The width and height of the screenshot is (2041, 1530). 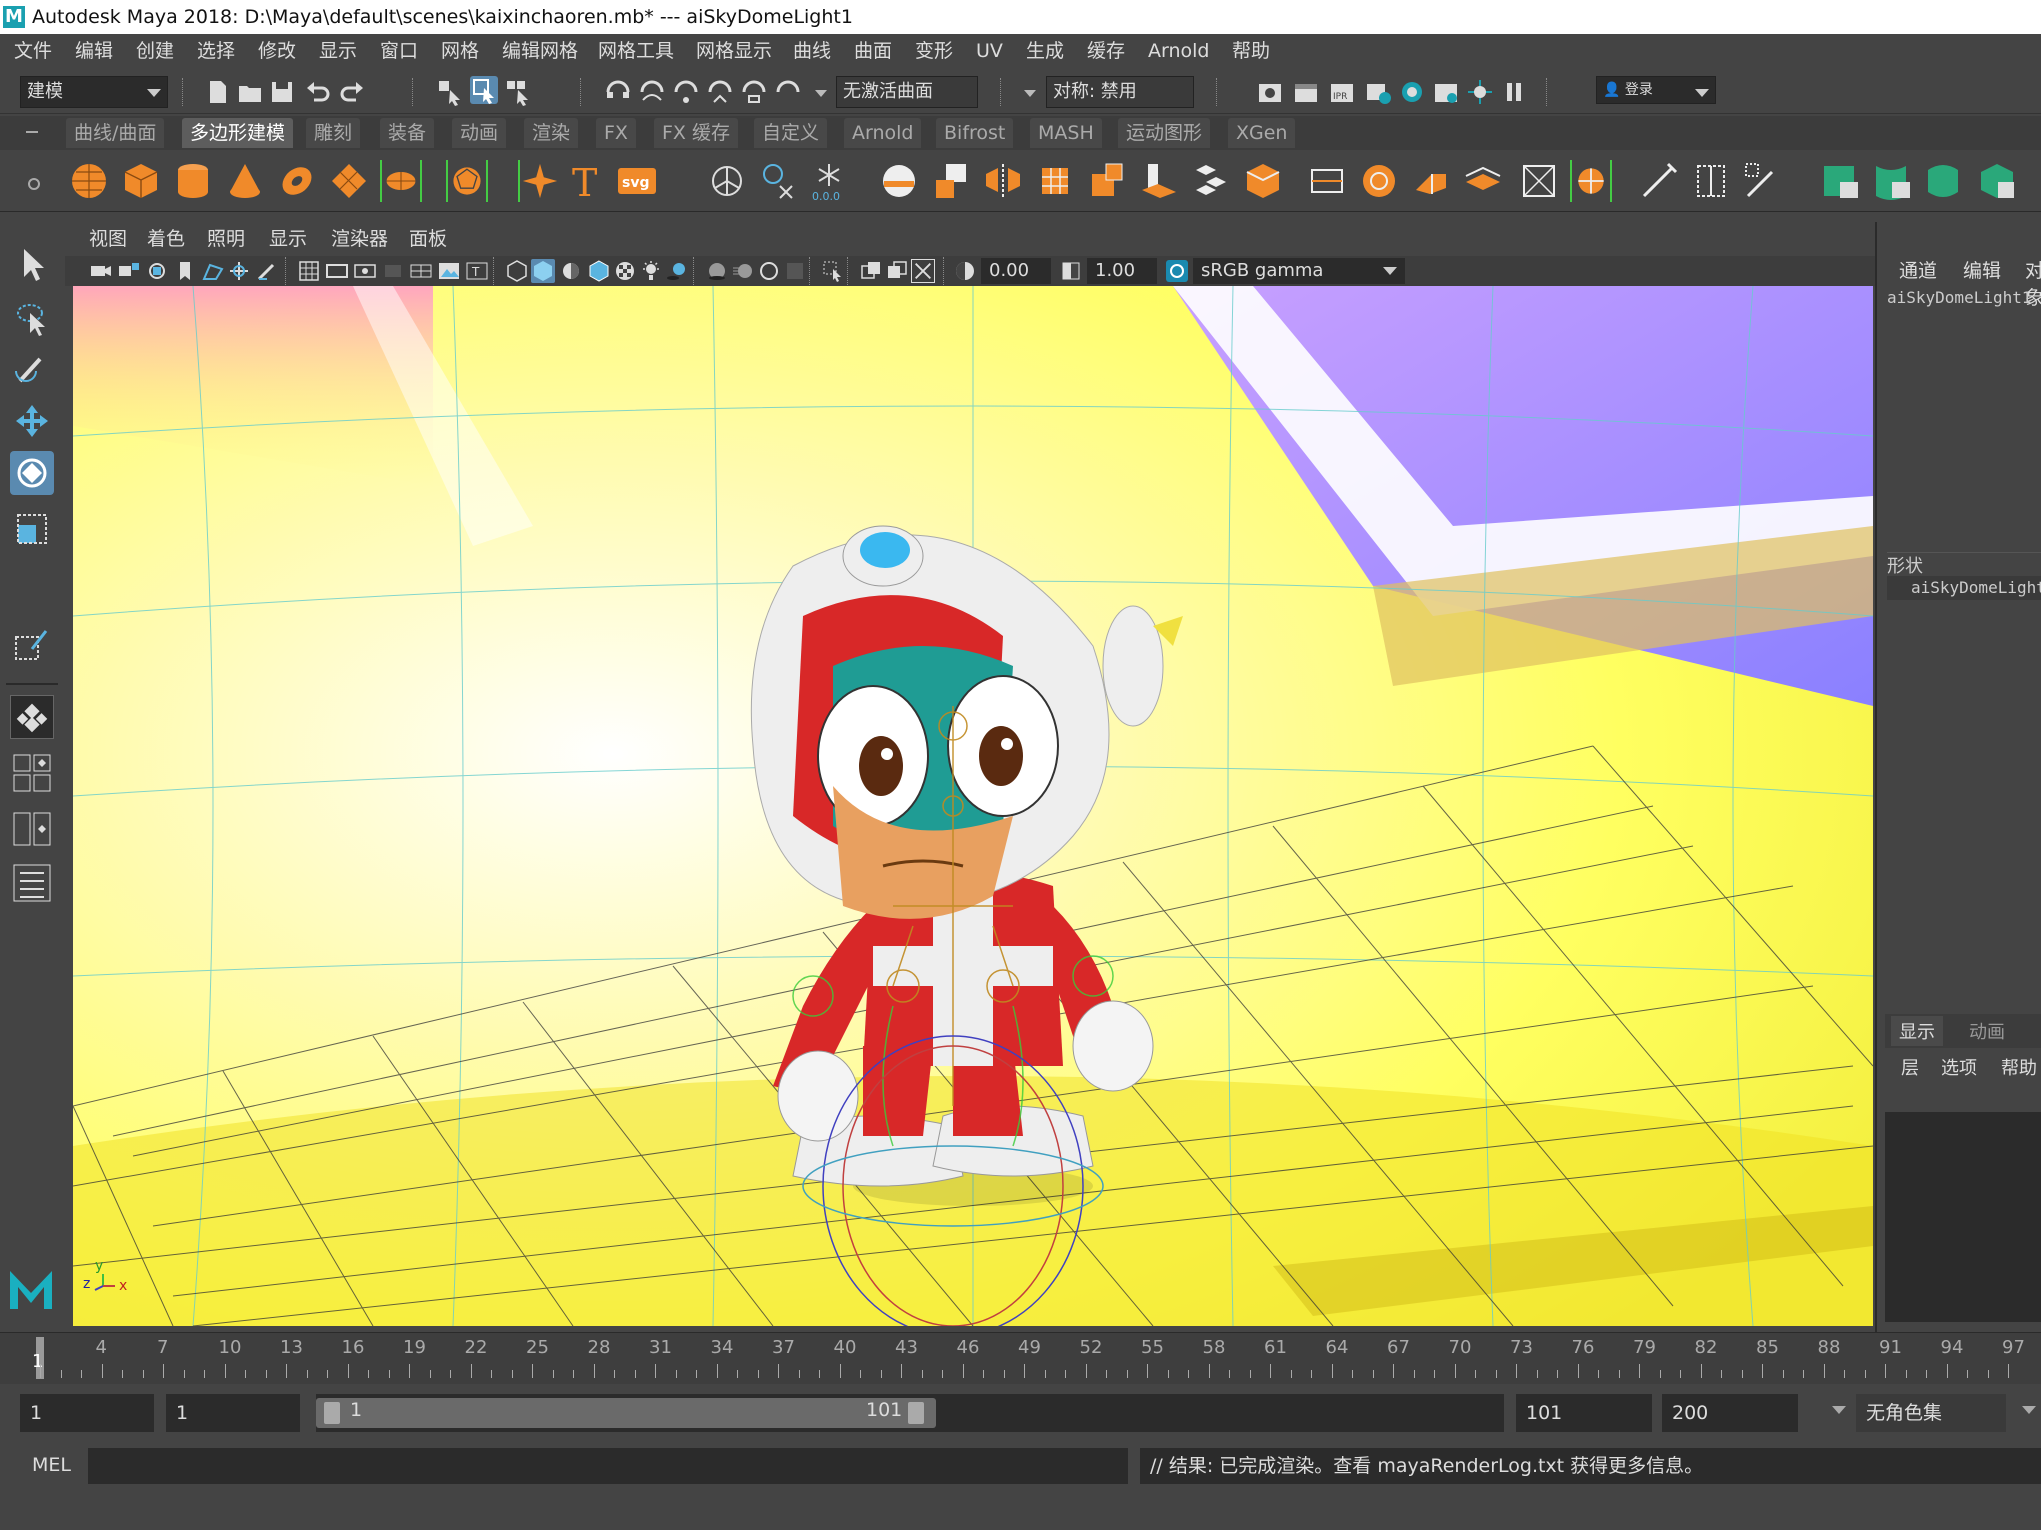 I want to click on textured-icon, so click(x=625, y=271).